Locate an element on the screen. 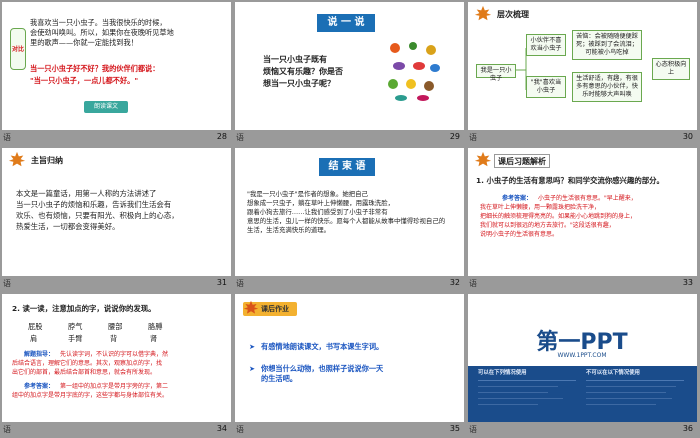 This screenshot has width=700, height=438. slide-32-body-5: 生活，生活充满快乐的道理。 is located at coordinates (289, 230).